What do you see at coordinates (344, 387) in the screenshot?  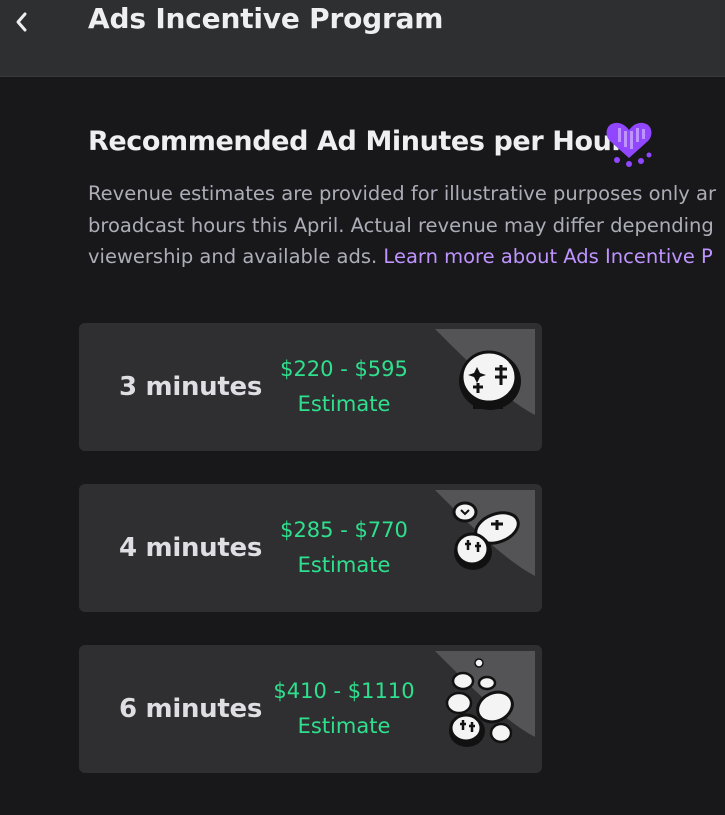 I see `revenue-estimate: $220 - $595 Estimate` at bounding box center [344, 387].